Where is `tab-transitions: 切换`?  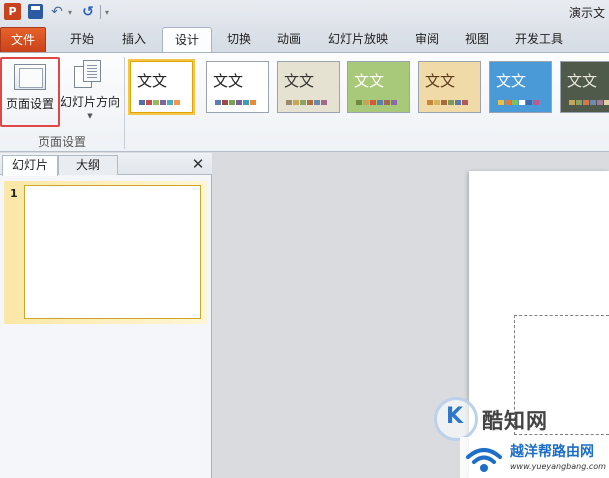
tab-transitions: 切换 is located at coordinates (239, 39).